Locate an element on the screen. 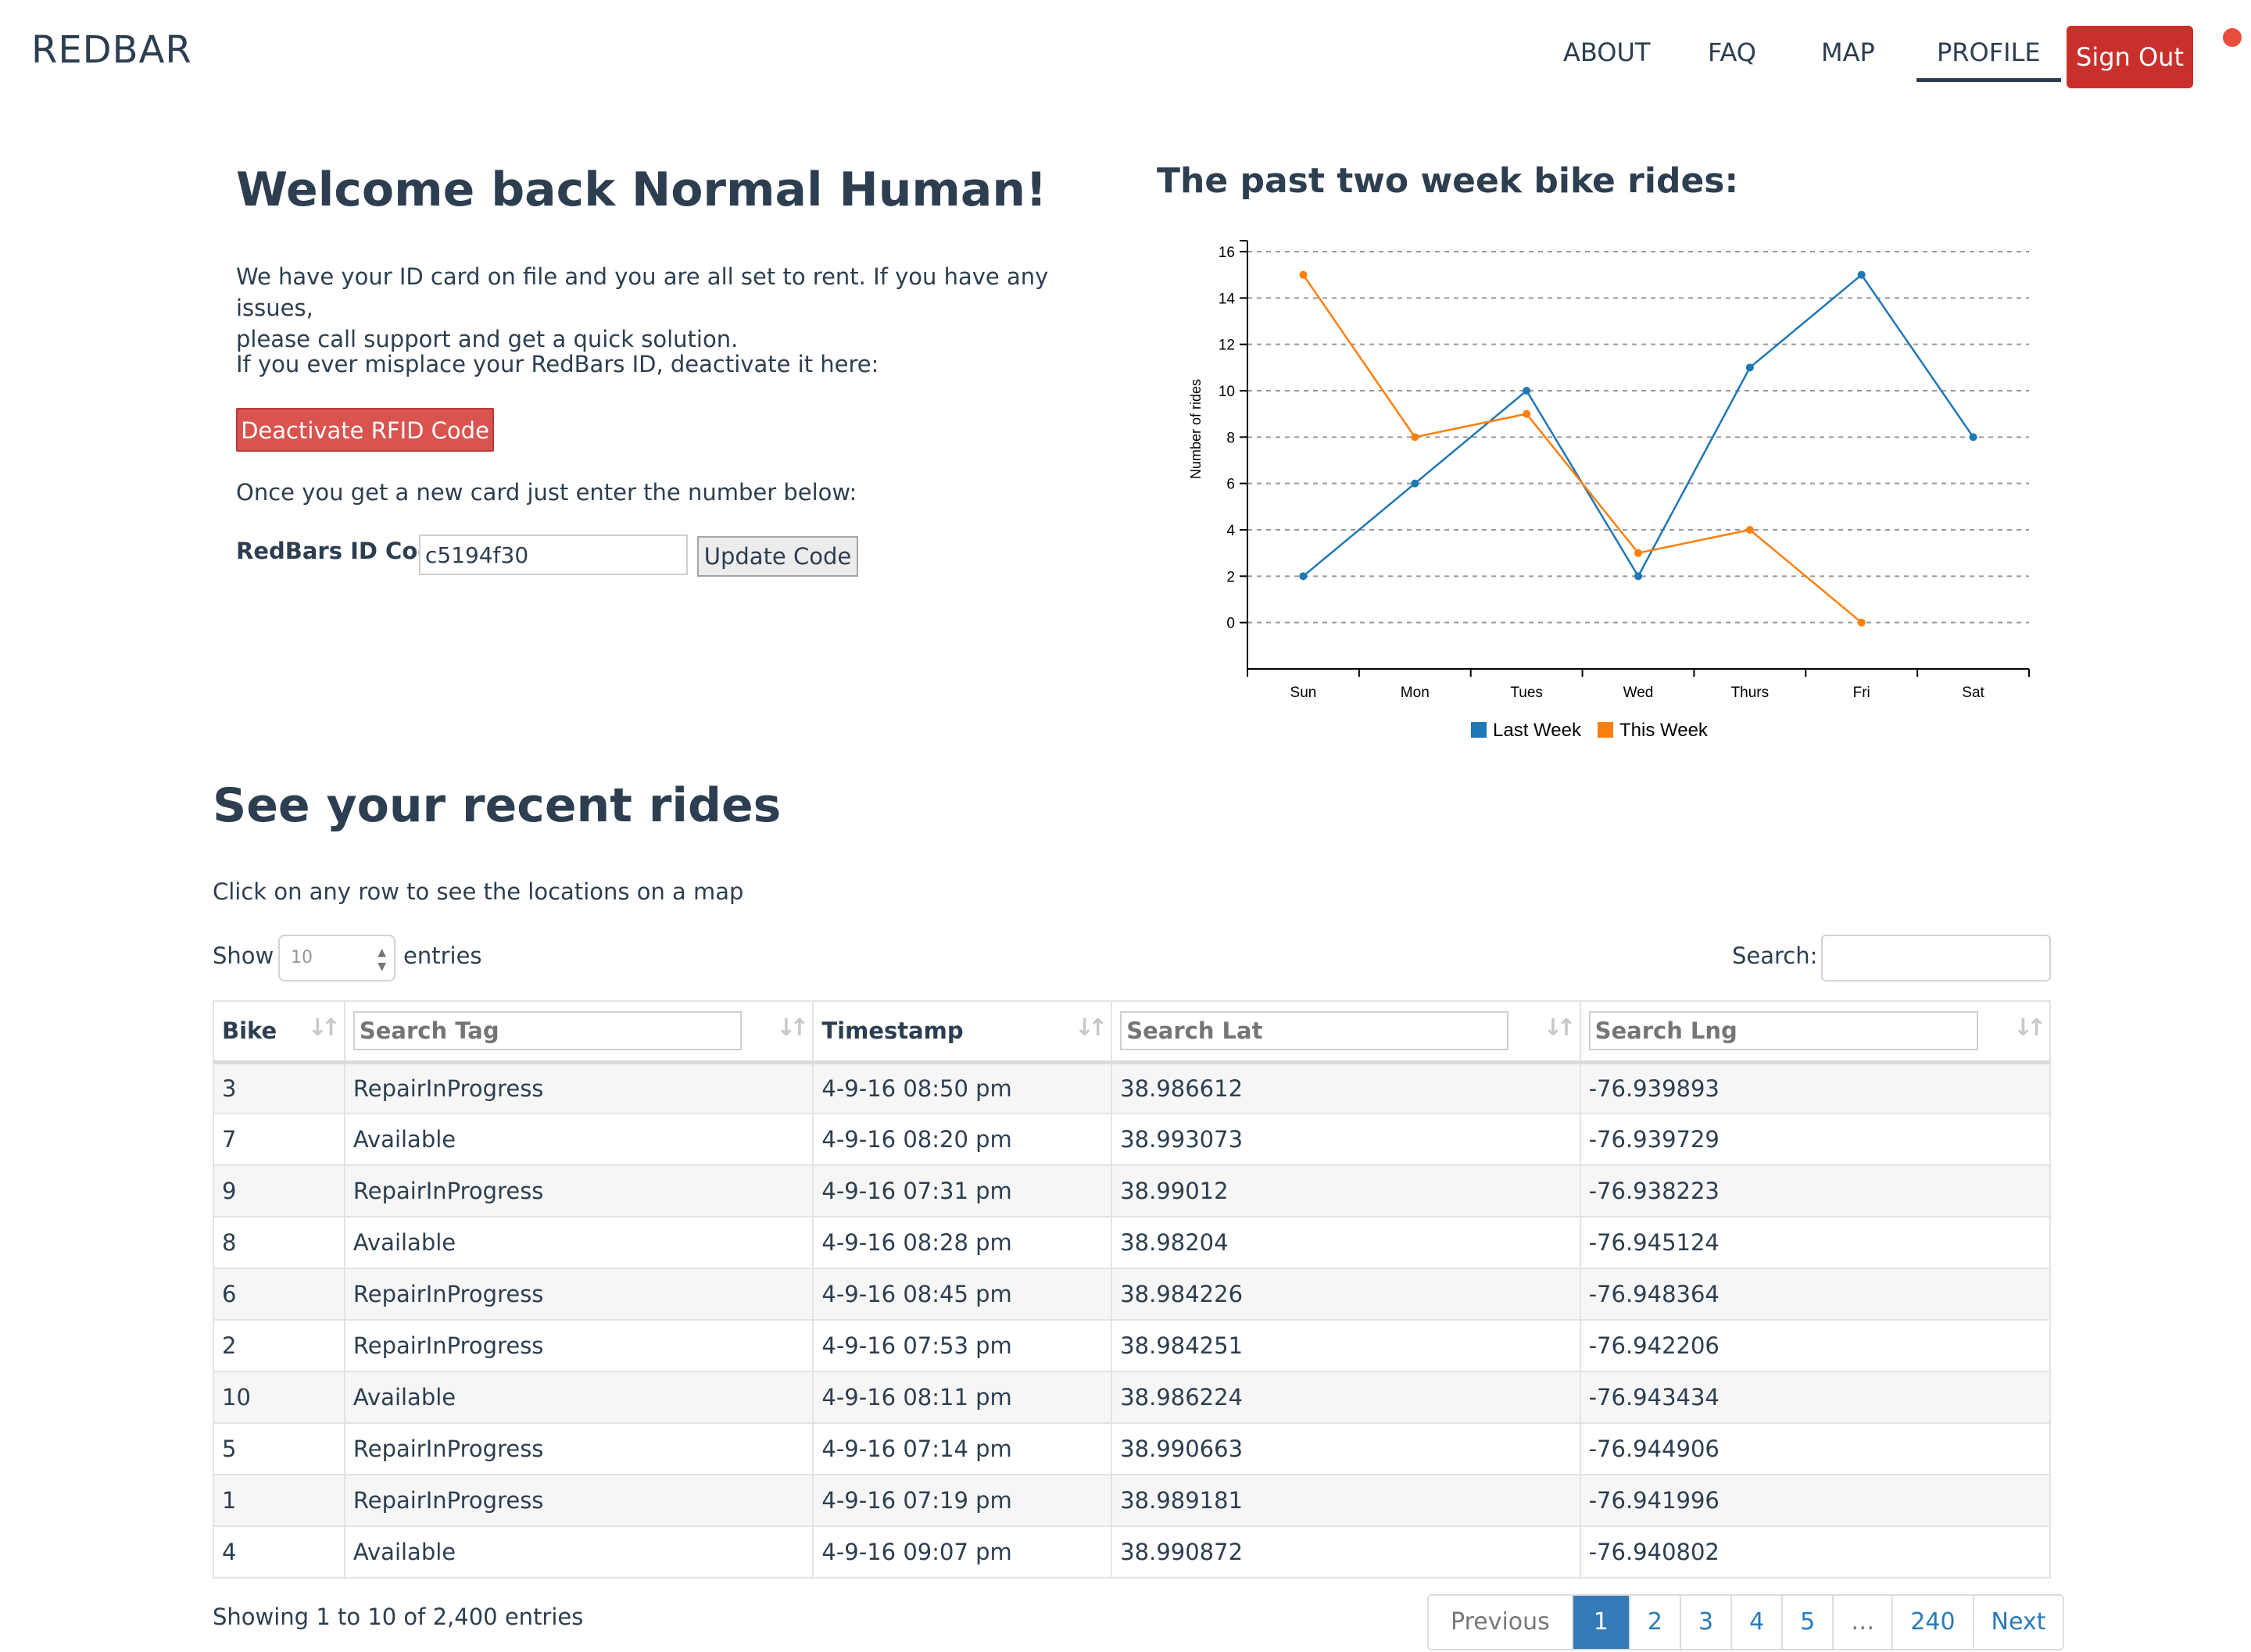  y-tick-label: 12 is located at coordinates (1227, 346).